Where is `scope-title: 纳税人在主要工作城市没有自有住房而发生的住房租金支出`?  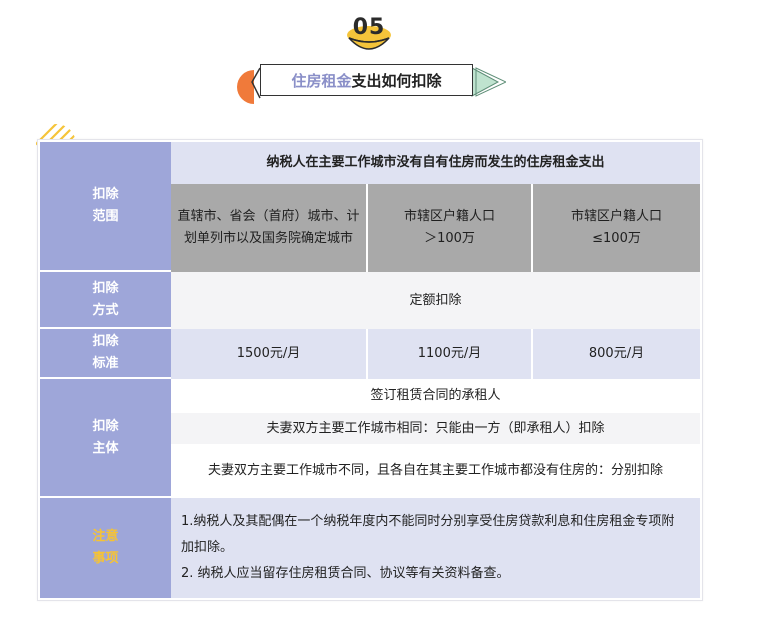 scope-title: 纳税人在主要工作城市没有自有住房而发生的住房租金支出 is located at coordinates (435, 163).